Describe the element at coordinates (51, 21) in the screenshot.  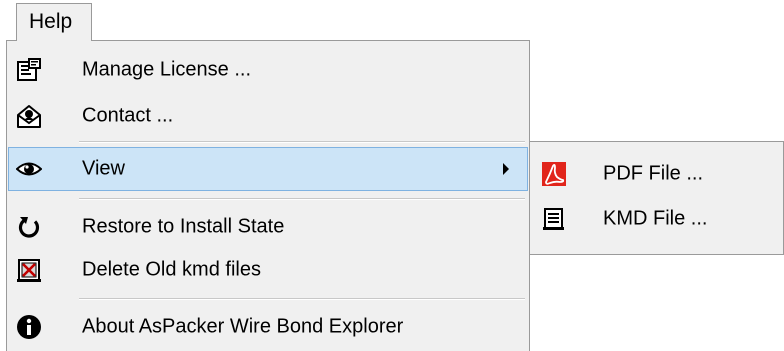
I see `menubar-help-label: Help` at that location.